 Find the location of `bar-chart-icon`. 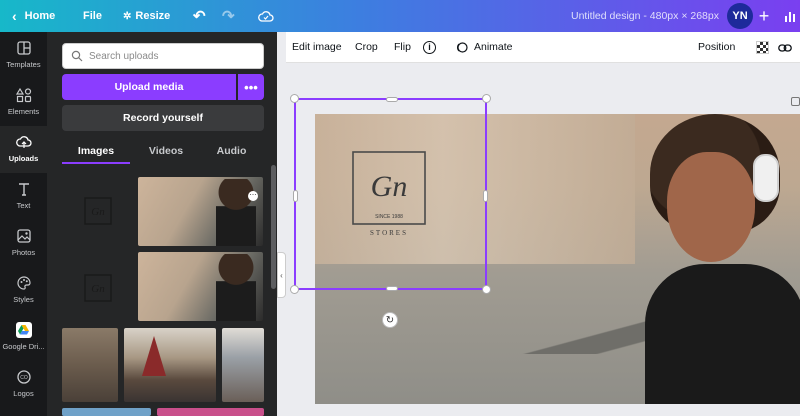

bar-chart-icon is located at coordinates (790, 17).